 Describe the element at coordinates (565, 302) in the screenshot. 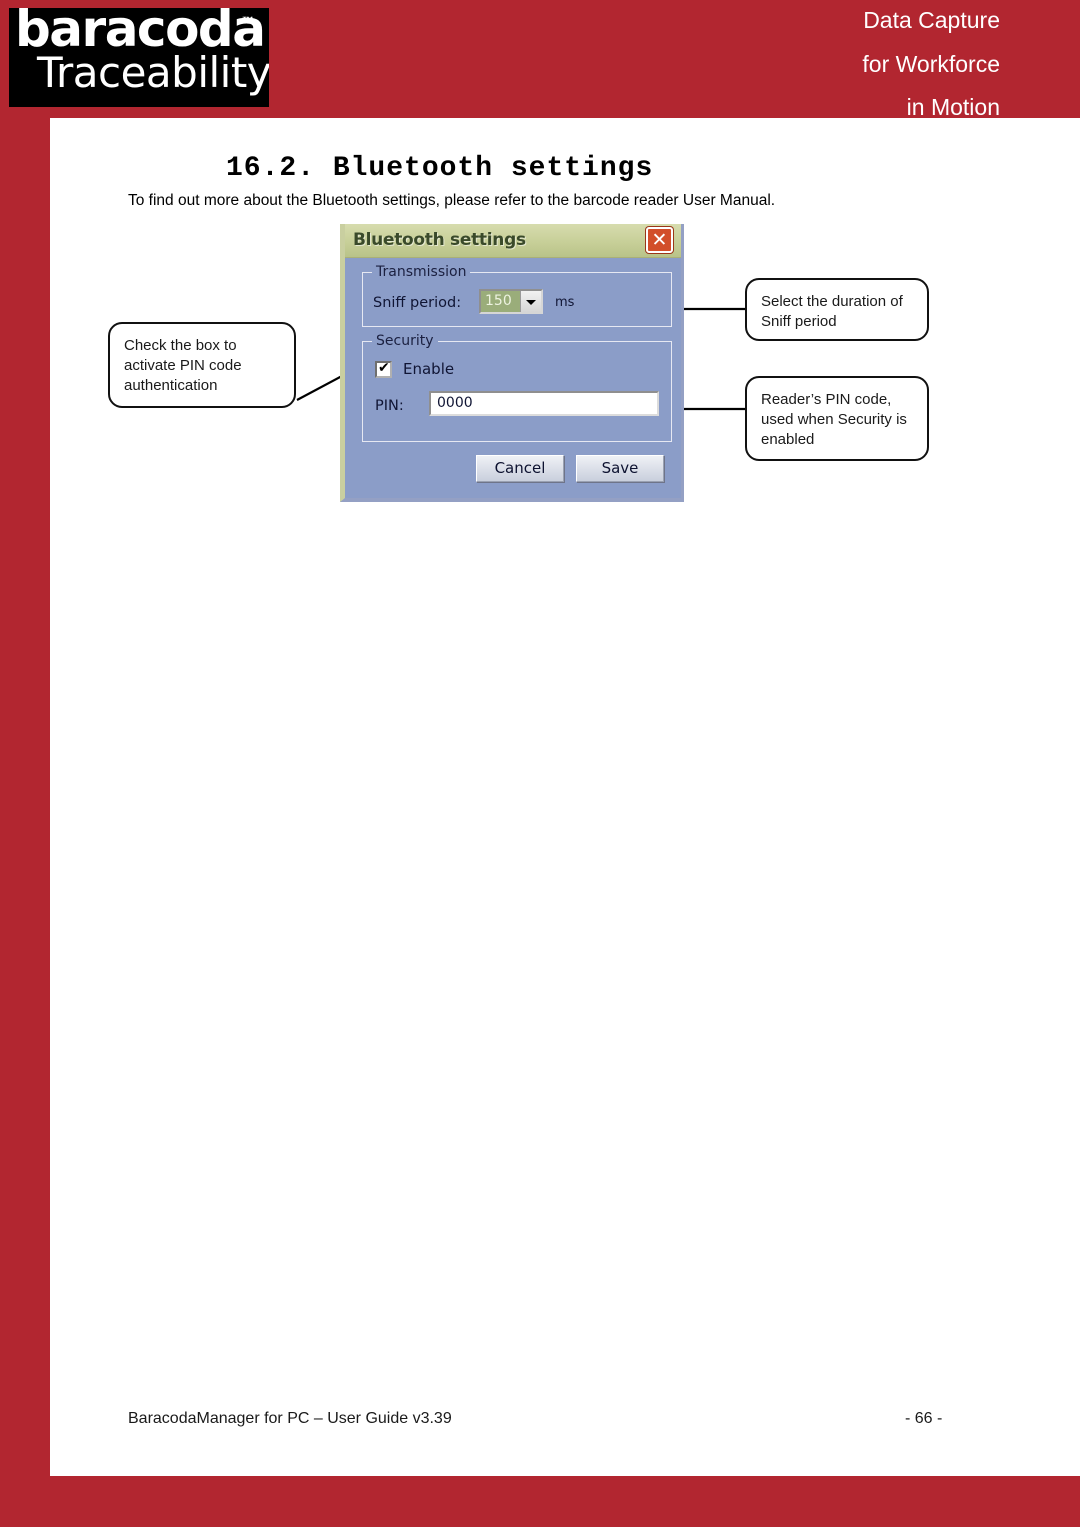

I see `sniff-period-unit-label: ms` at that location.